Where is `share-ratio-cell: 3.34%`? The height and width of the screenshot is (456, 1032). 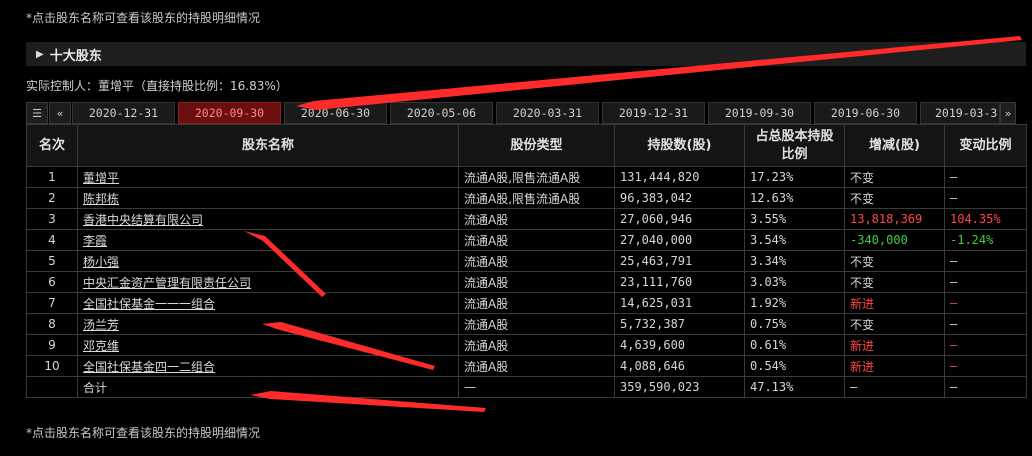
share-ratio-cell: 3.34% is located at coordinates (794, 261).